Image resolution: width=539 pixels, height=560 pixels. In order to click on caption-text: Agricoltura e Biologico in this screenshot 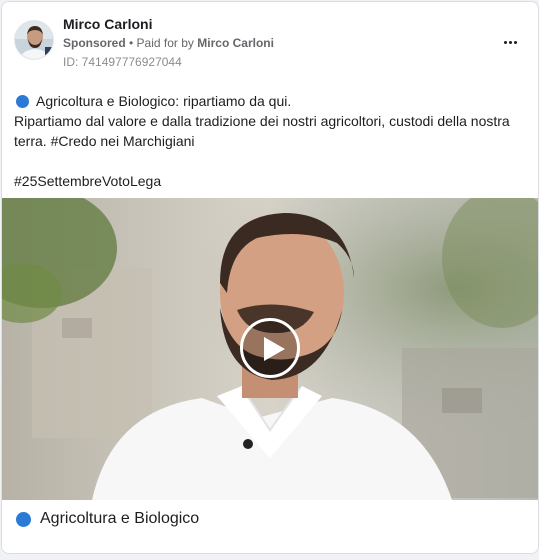, I will do `click(120, 518)`.